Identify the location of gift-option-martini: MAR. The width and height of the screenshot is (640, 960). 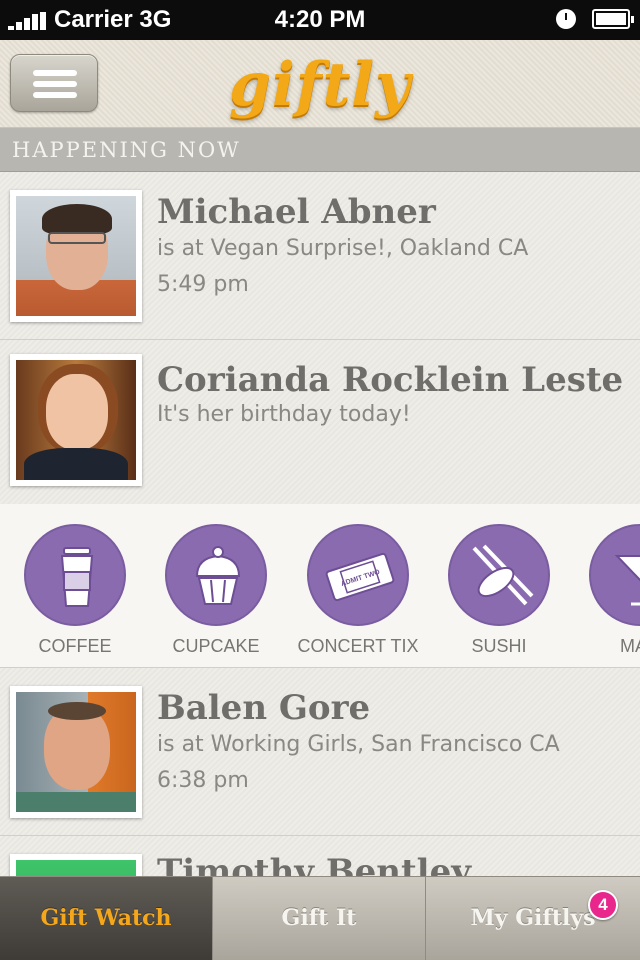
(605, 590).